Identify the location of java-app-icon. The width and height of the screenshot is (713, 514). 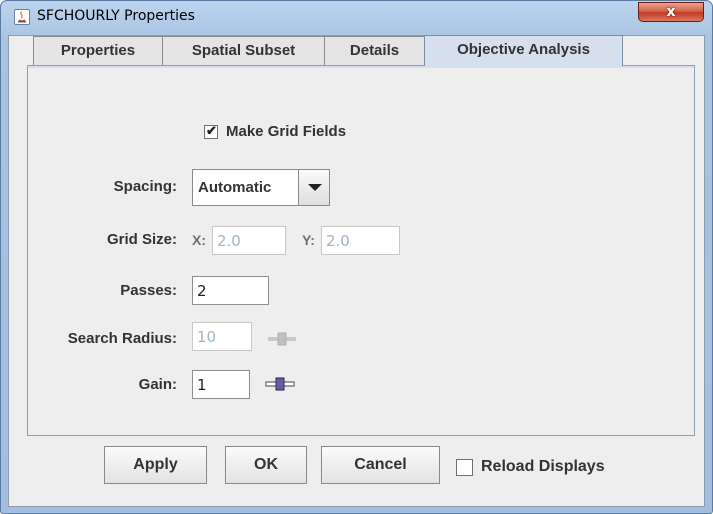
(22, 17).